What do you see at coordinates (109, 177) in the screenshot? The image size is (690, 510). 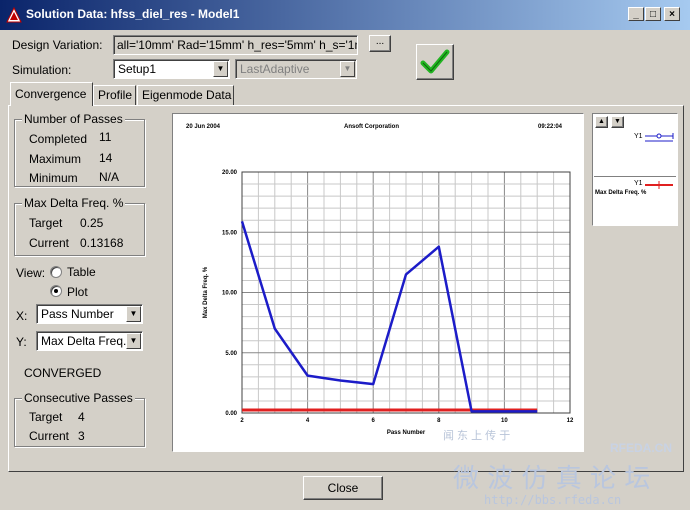 I see `minimum-value: N/A` at bounding box center [109, 177].